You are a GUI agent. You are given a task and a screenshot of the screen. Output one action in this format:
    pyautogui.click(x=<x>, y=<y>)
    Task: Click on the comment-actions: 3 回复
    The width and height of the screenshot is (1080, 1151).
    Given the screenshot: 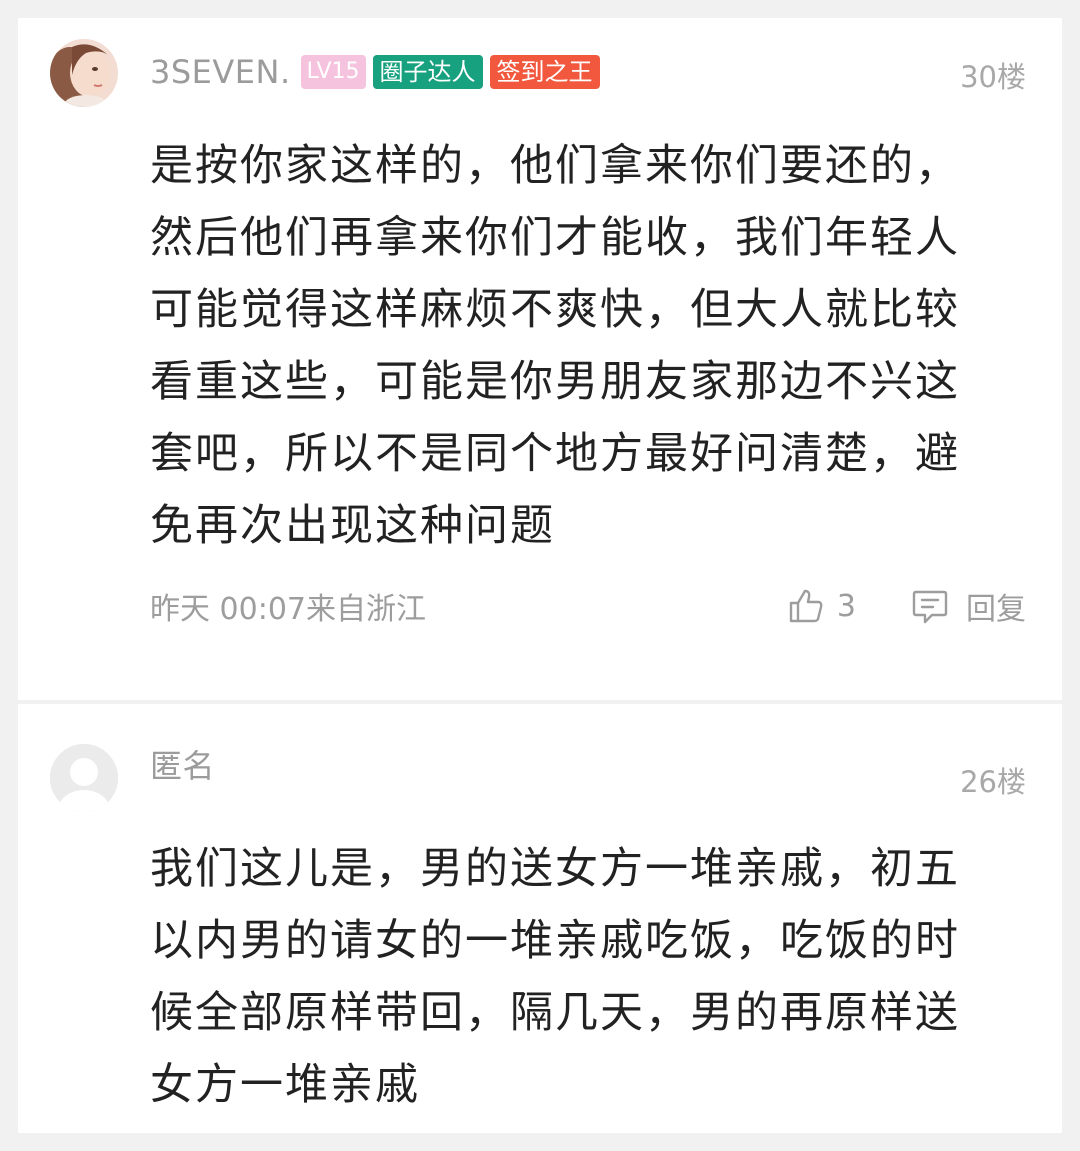 What is the action you would take?
    pyautogui.click(x=906, y=606)
    